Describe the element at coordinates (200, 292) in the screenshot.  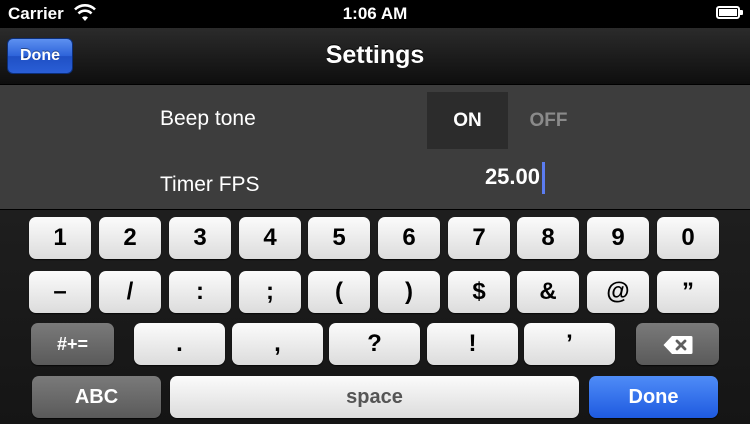
I see `key-colon: :` at that location.